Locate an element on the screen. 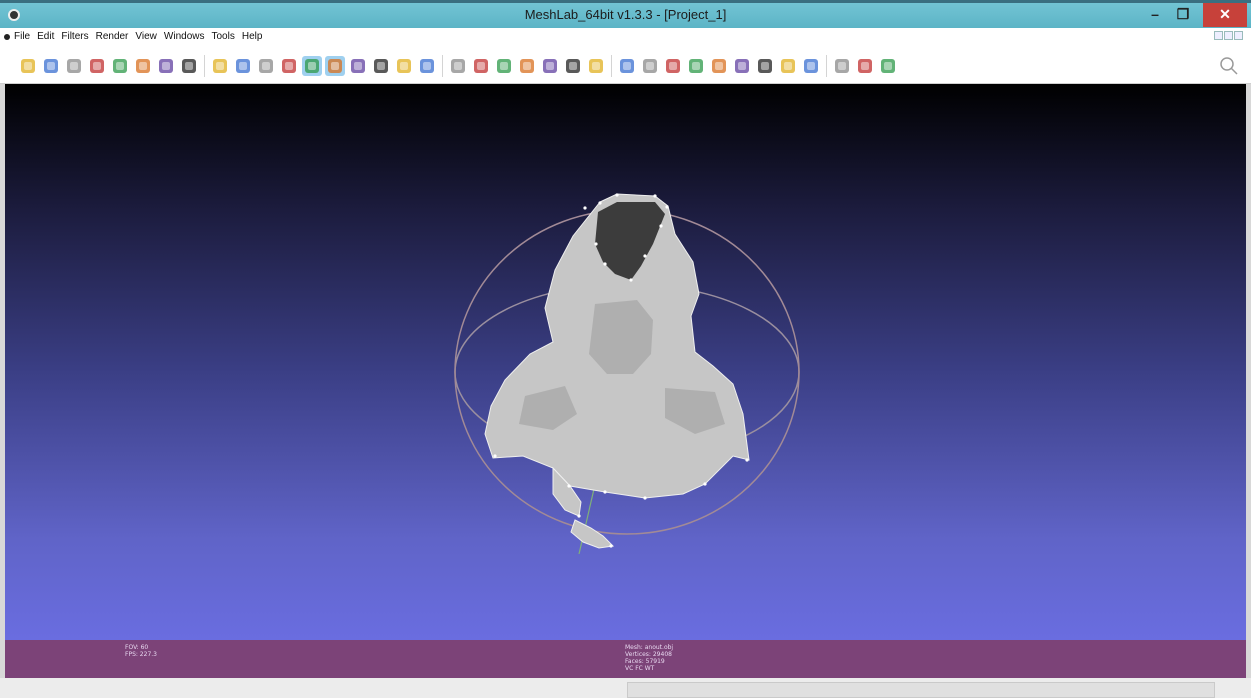  face-count: Faces: 57919 is located at coordinates (645, 661).